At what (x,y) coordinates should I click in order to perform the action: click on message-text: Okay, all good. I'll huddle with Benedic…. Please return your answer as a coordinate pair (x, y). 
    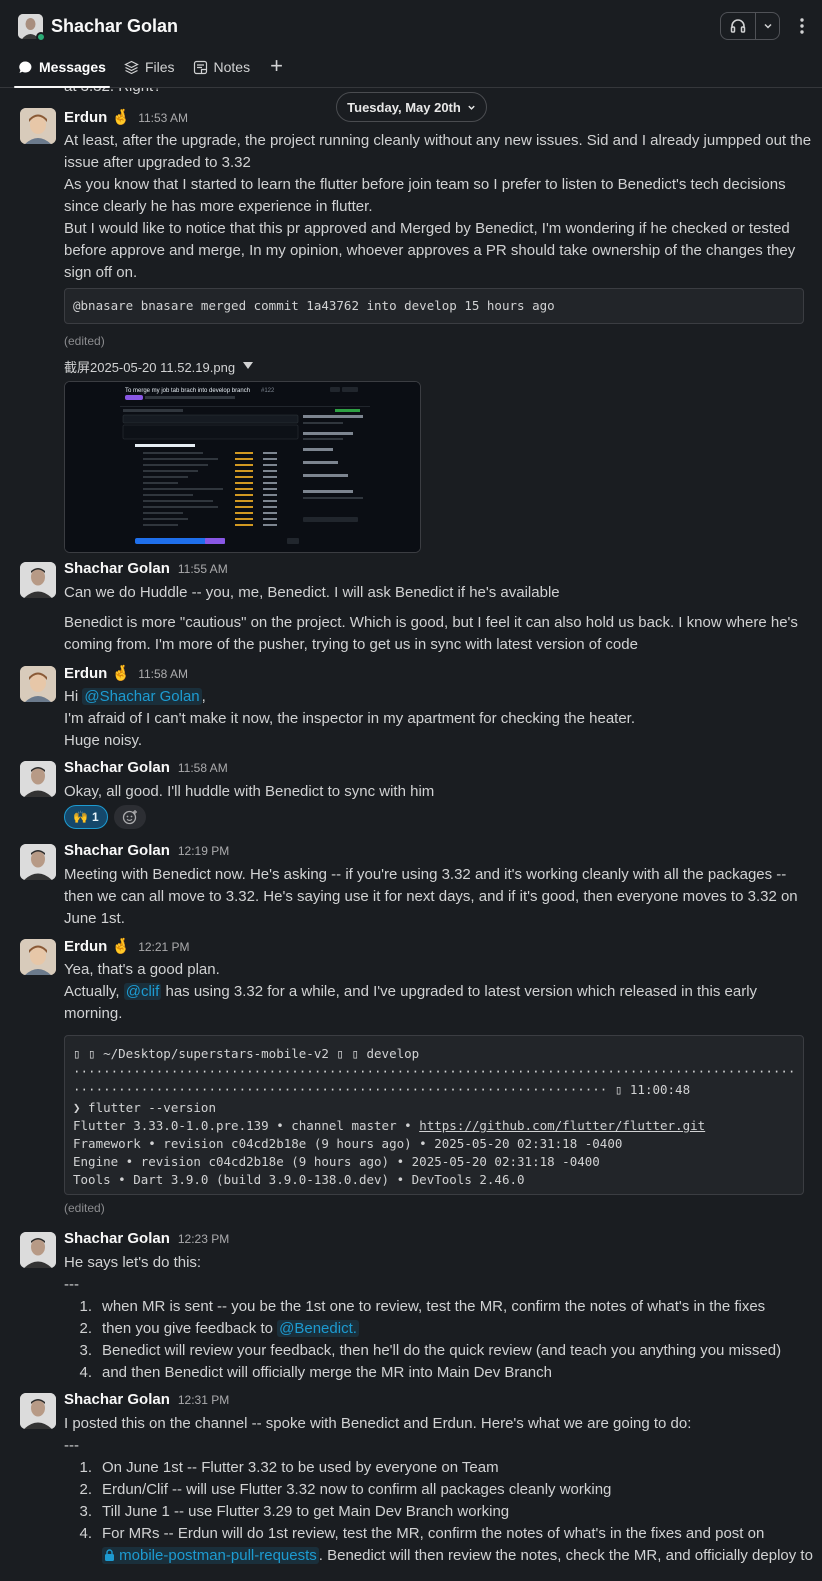
    Looking at the image, I should click on (249, 791).